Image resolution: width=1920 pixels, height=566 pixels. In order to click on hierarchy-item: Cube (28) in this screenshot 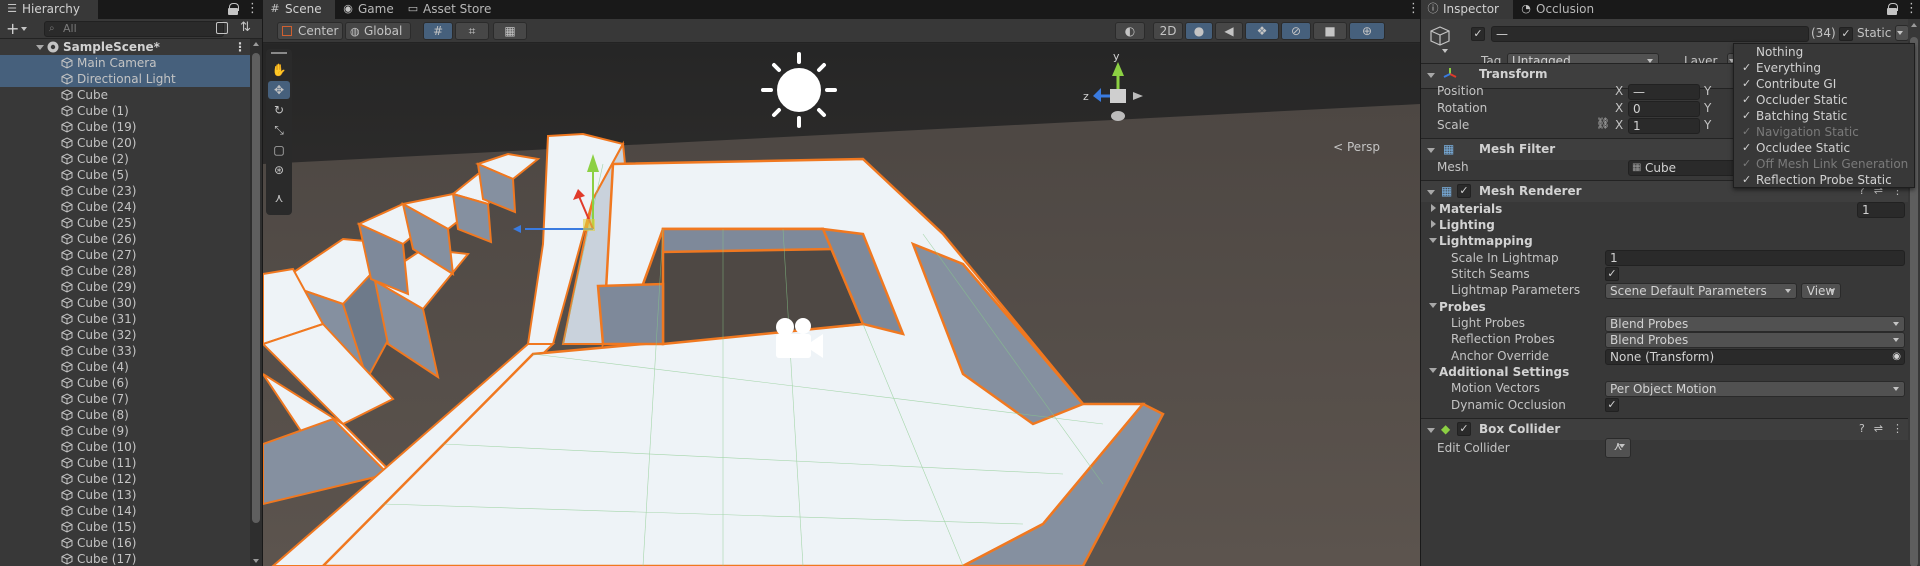, I will do `click(125, 271)`.